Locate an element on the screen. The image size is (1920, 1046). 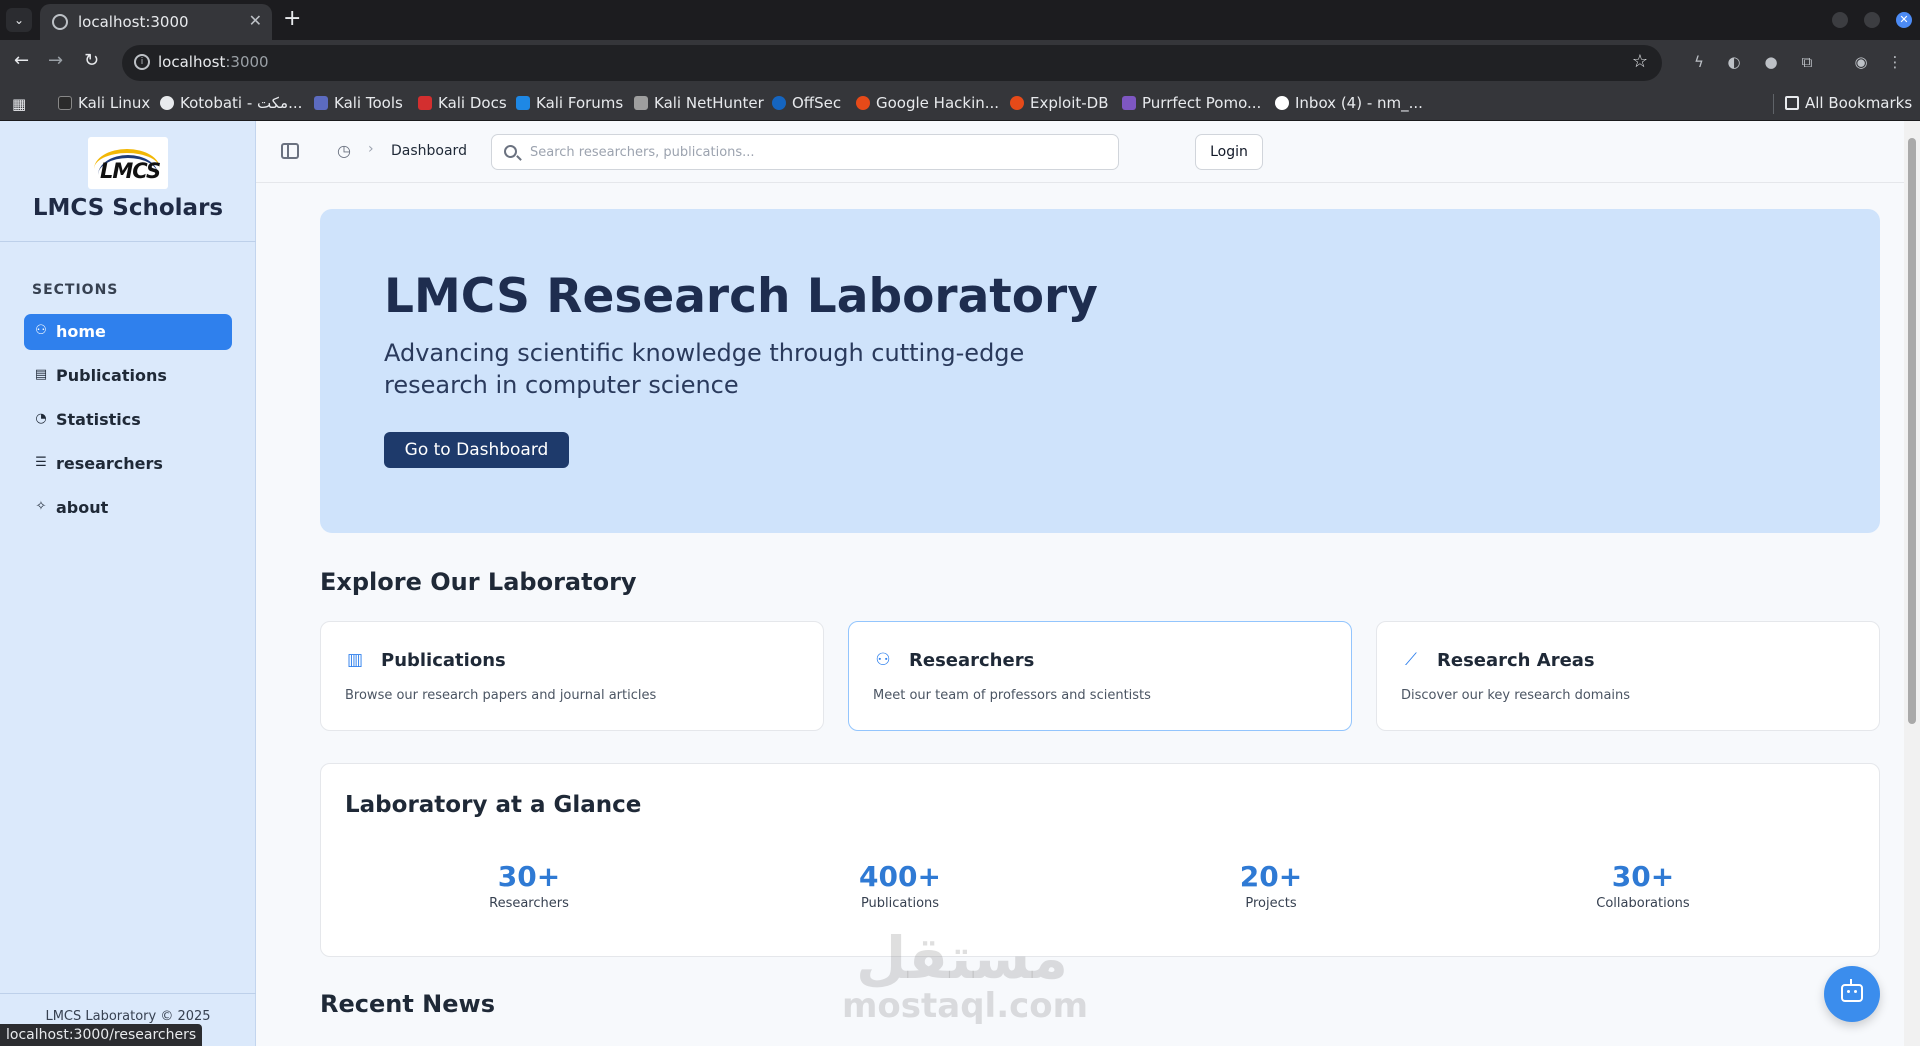
sidebar-item-researchers: ☰ researchers is located at coordinates (128, 464).